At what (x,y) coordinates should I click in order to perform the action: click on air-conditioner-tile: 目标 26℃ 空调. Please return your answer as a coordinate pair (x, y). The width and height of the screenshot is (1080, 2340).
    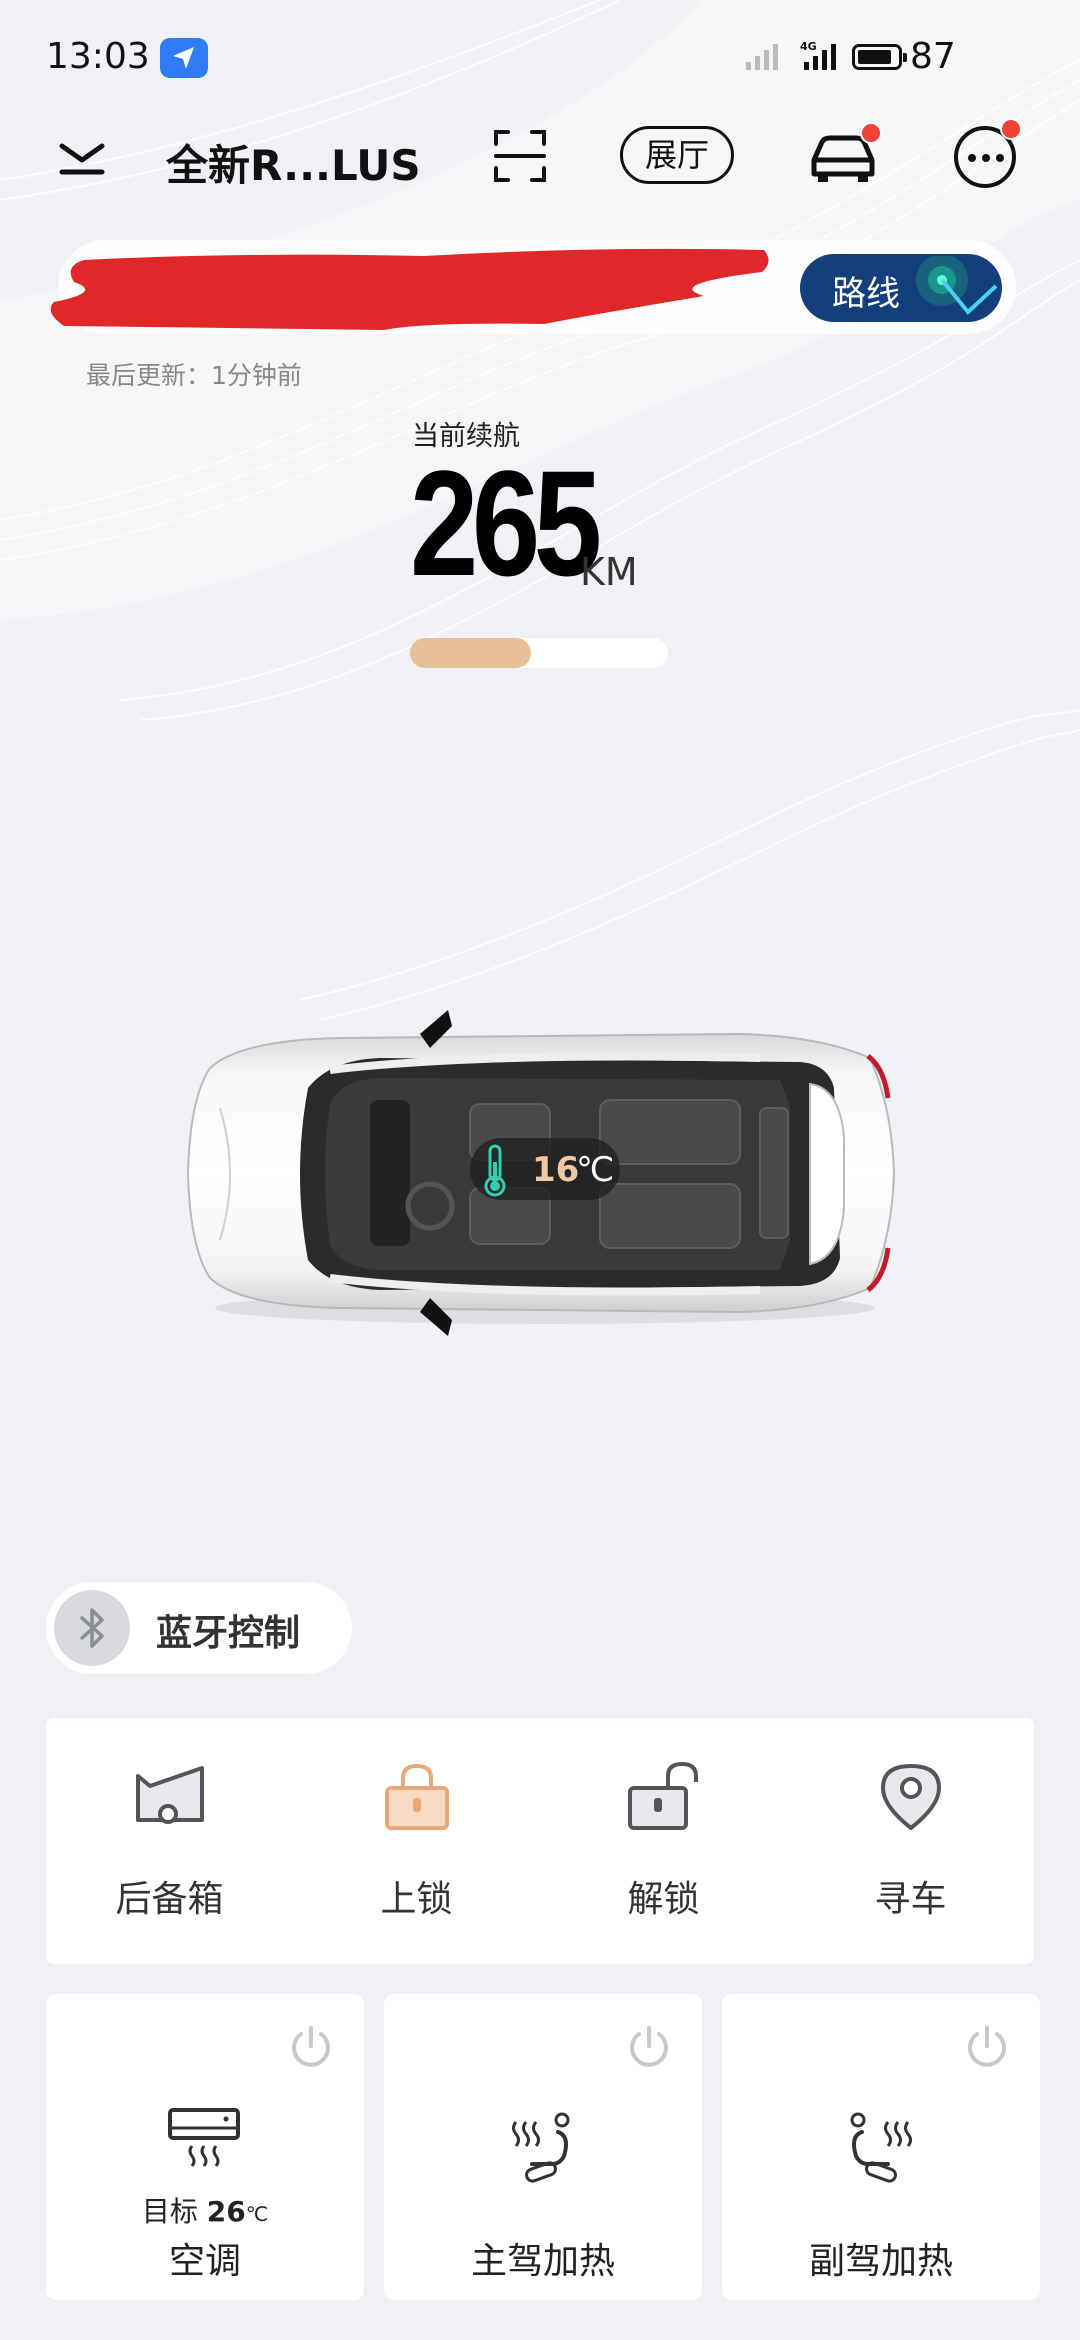
    Looking at the image, I should click on (205, 2147).